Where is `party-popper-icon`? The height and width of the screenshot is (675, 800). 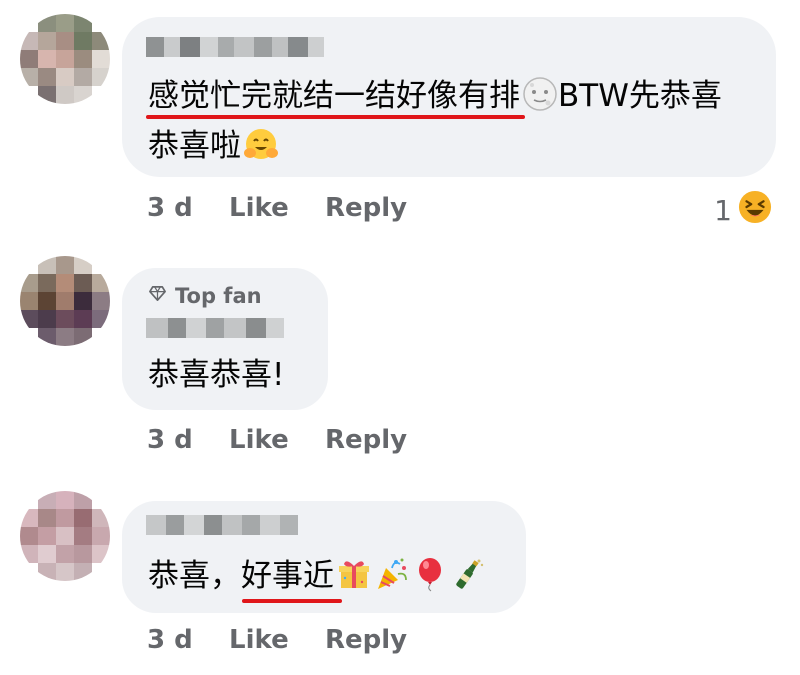 party-popper-icon is located at coordinates (392, 574).